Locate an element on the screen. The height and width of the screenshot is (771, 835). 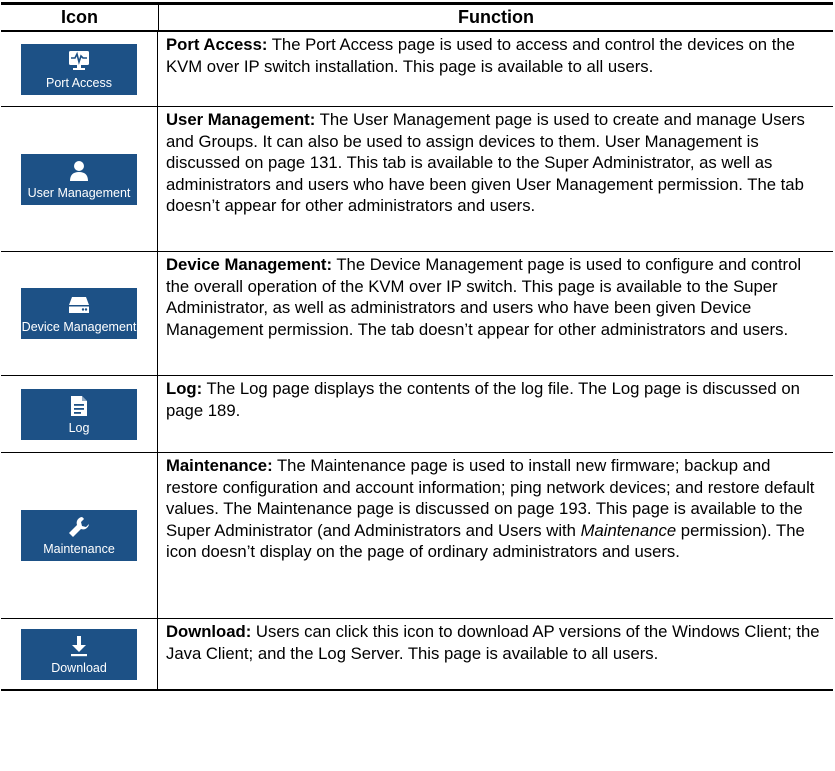
document-icon is located at coordinates (79, 406).